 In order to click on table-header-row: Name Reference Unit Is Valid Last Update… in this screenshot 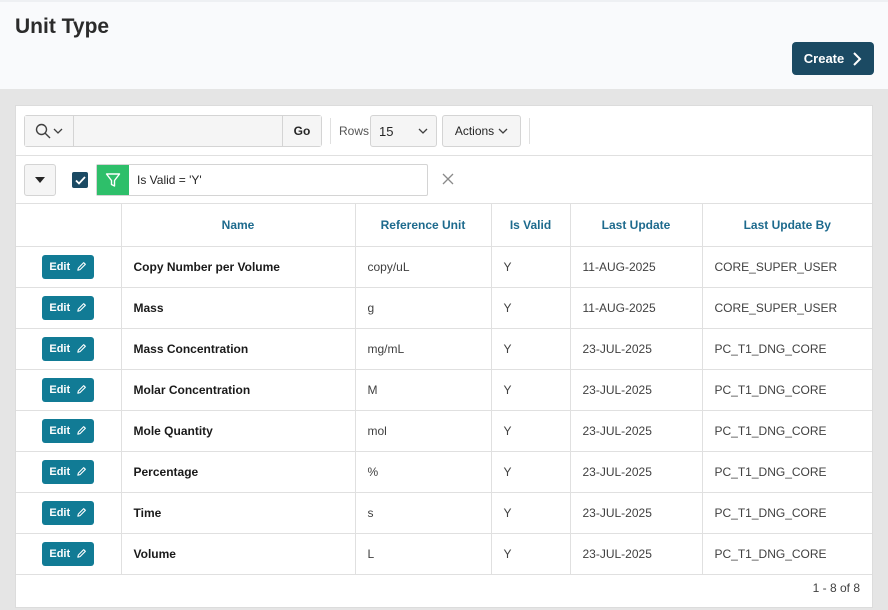, I will do `click(444, 225)`.